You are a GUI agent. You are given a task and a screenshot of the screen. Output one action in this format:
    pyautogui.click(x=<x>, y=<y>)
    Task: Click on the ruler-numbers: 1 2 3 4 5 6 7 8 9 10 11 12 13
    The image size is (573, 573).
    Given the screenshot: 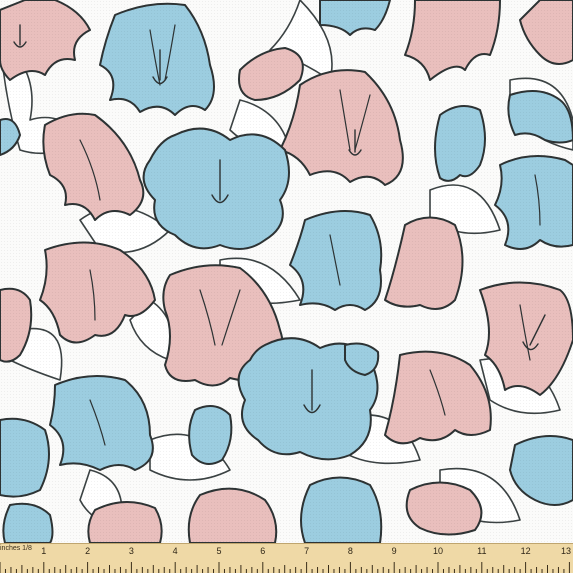 What is the action you would take?
    pyautogui.click(x=286, y=558)
    